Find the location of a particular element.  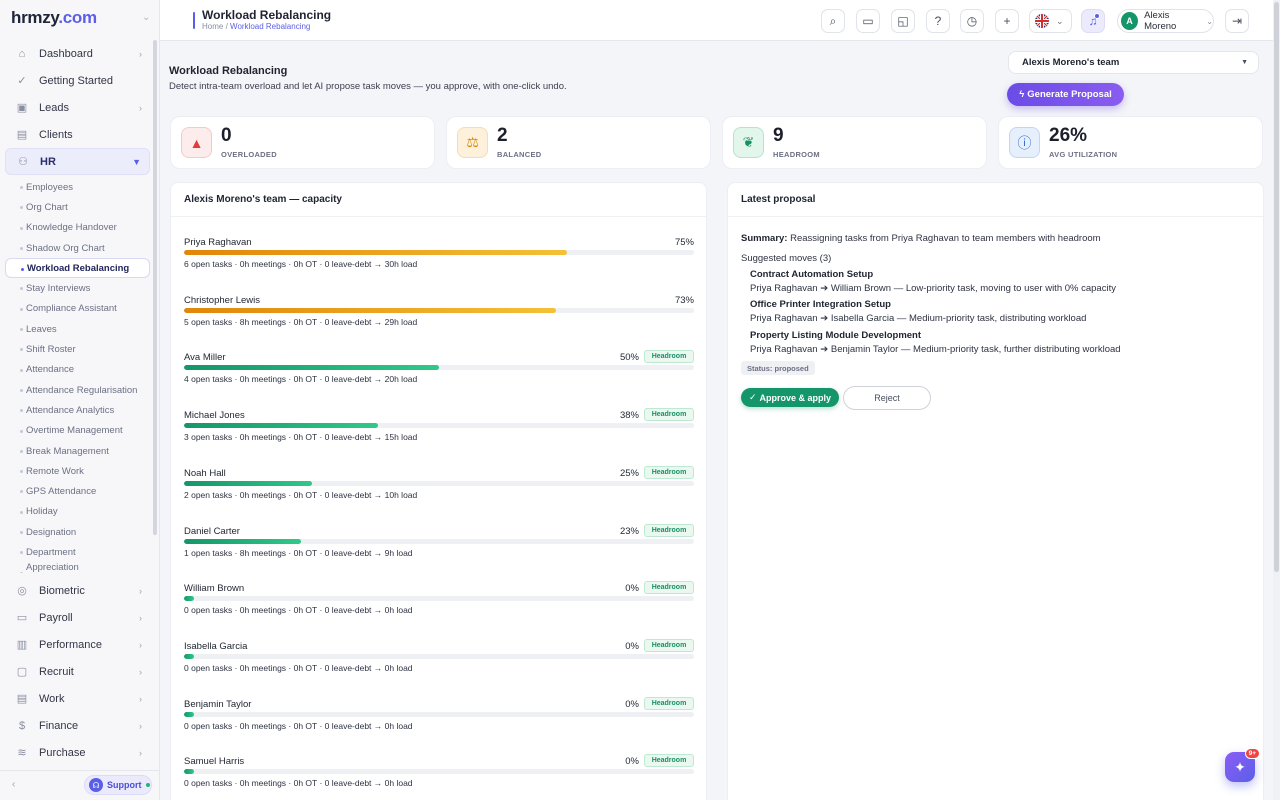

sidebar-footer: ‹ ☊ Support is located at coordinates (80, 785).